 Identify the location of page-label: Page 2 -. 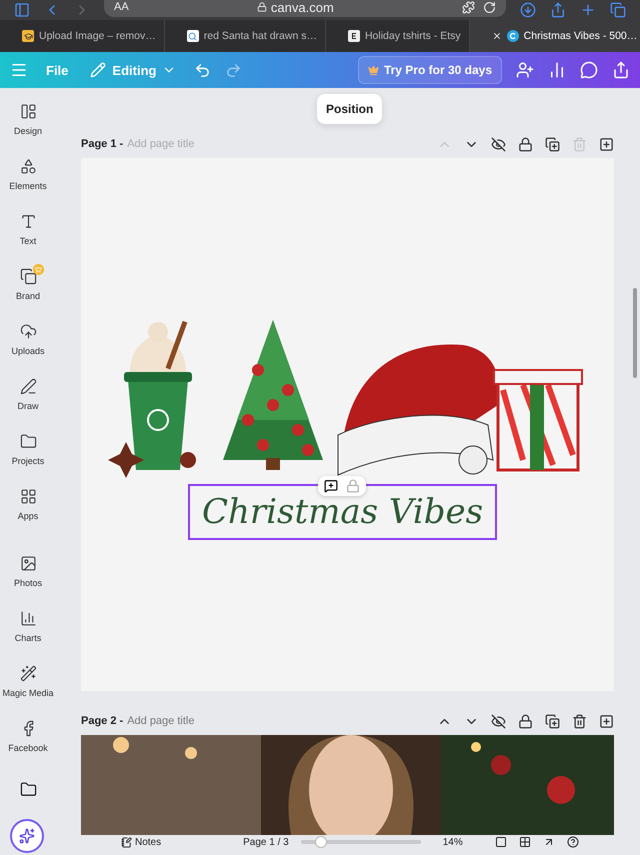
(102, 721).